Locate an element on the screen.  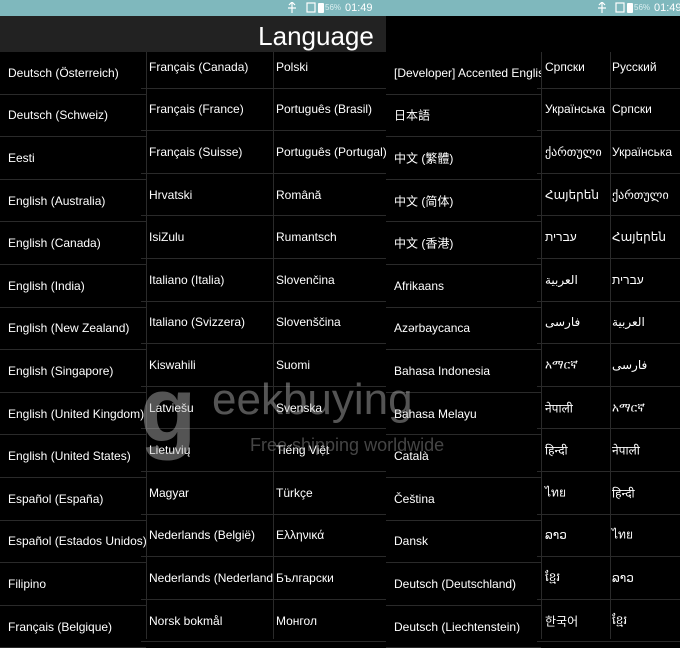
language-item: Deutsch (Liechtenstein) is located at coordinates (463, 627).